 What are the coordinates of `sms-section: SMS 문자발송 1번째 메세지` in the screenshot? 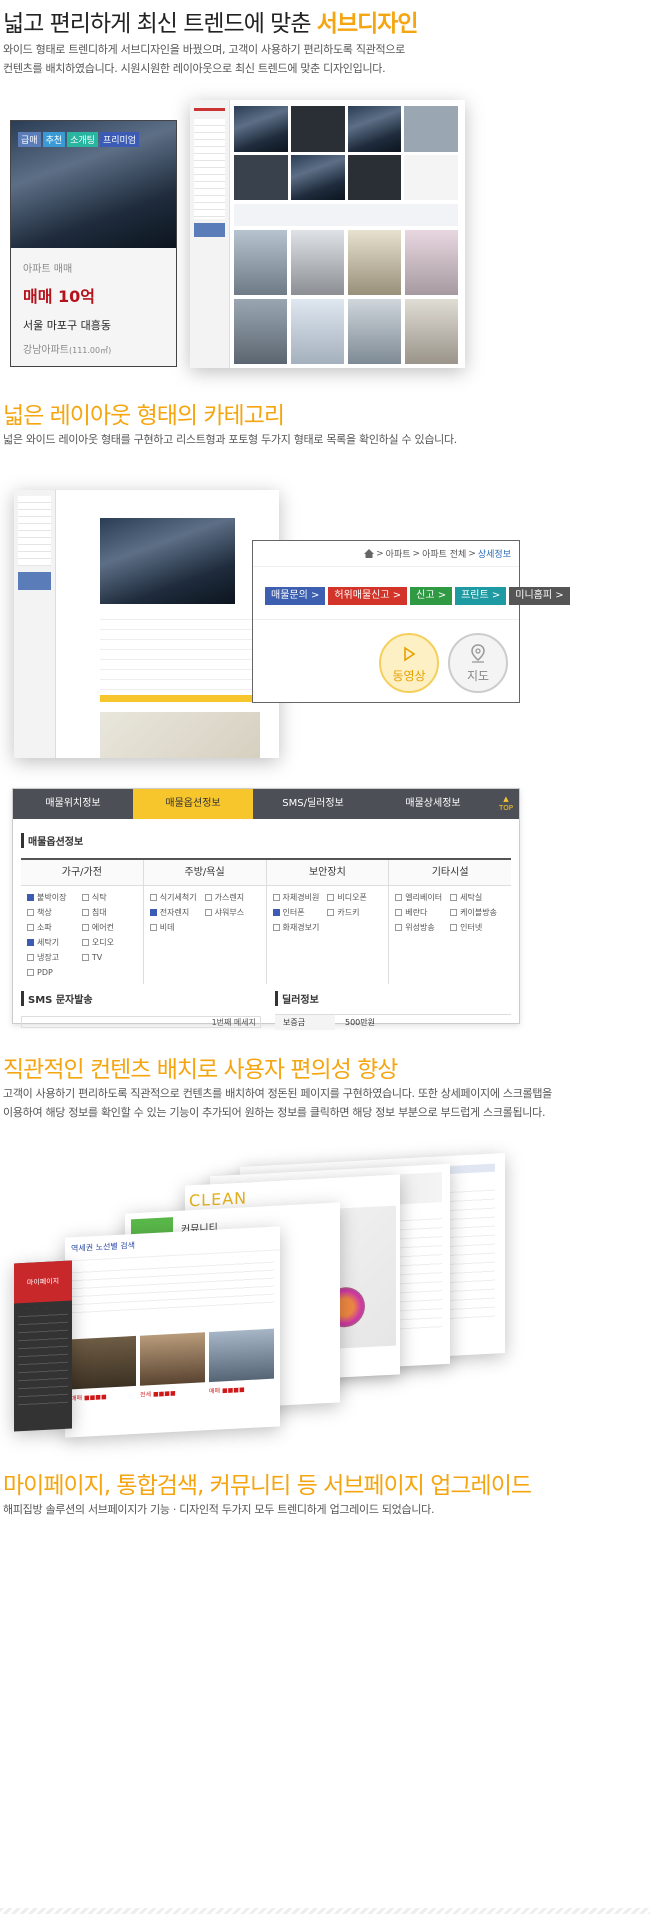 It's located at (141, 1009).